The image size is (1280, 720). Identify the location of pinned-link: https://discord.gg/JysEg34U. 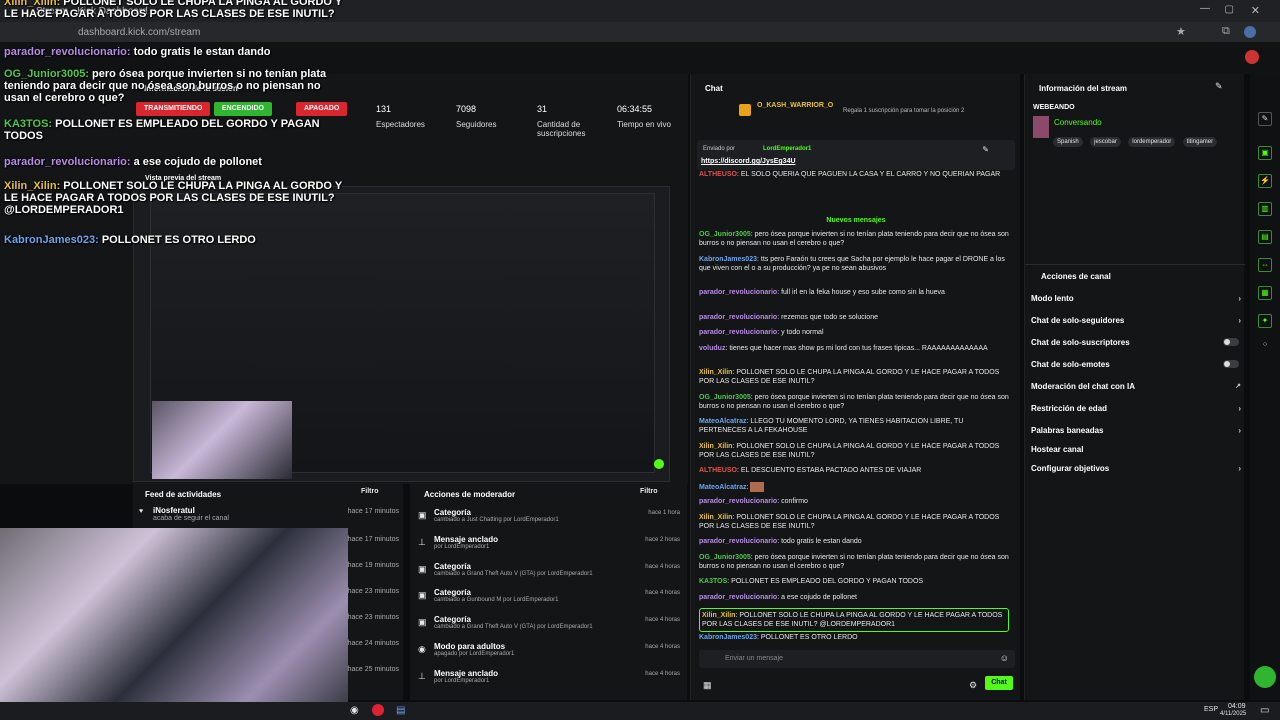
(748, 161).